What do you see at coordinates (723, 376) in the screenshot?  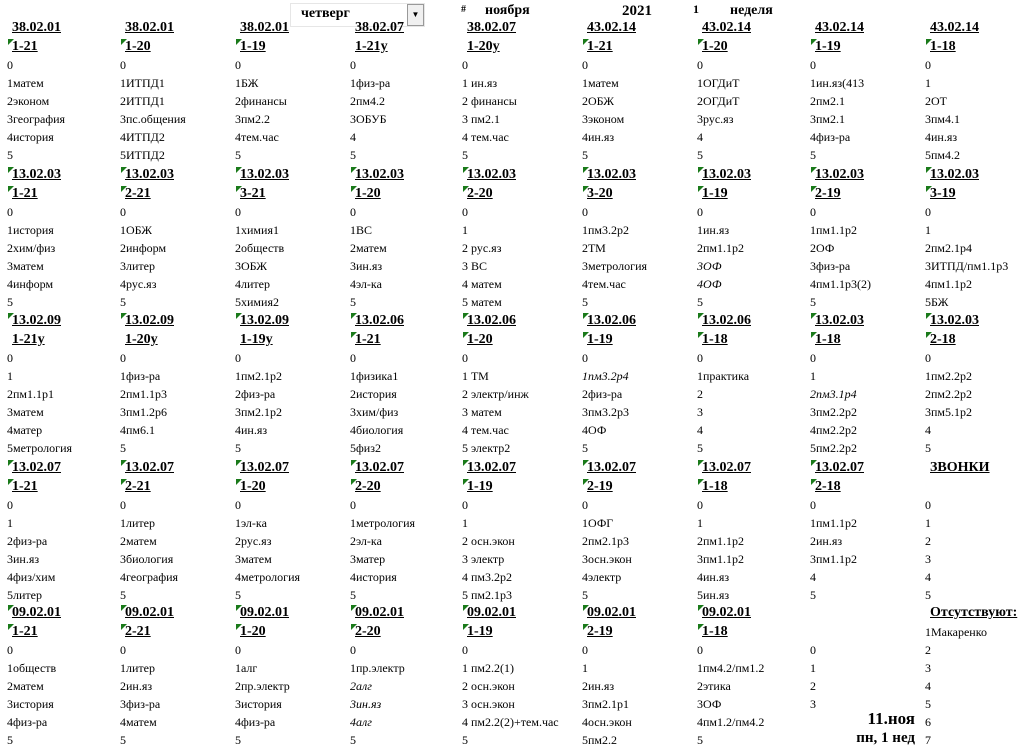 I see `lesson-cell: 1практика` at bounding box center [723, 376].